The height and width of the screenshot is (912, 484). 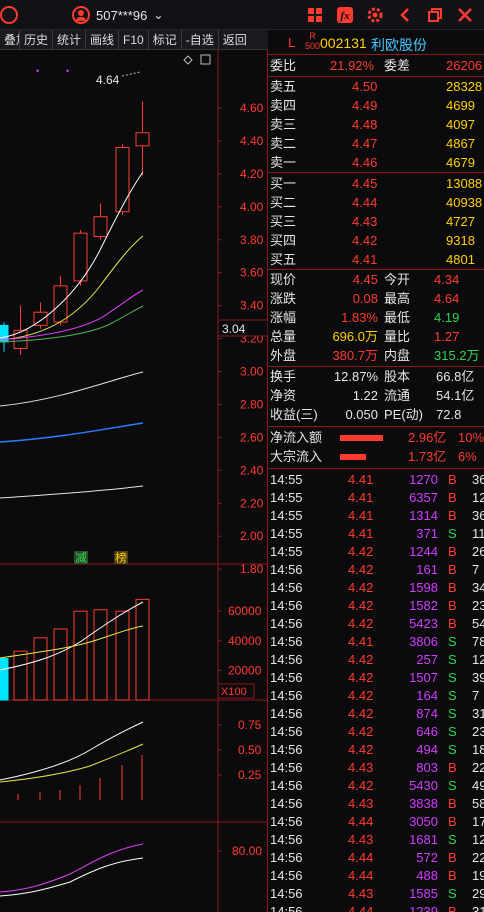 What do you see at coordinates (283, 298) in the screenshot?
I see `stat-label: 涨跌` at bounding box center [283, 298].